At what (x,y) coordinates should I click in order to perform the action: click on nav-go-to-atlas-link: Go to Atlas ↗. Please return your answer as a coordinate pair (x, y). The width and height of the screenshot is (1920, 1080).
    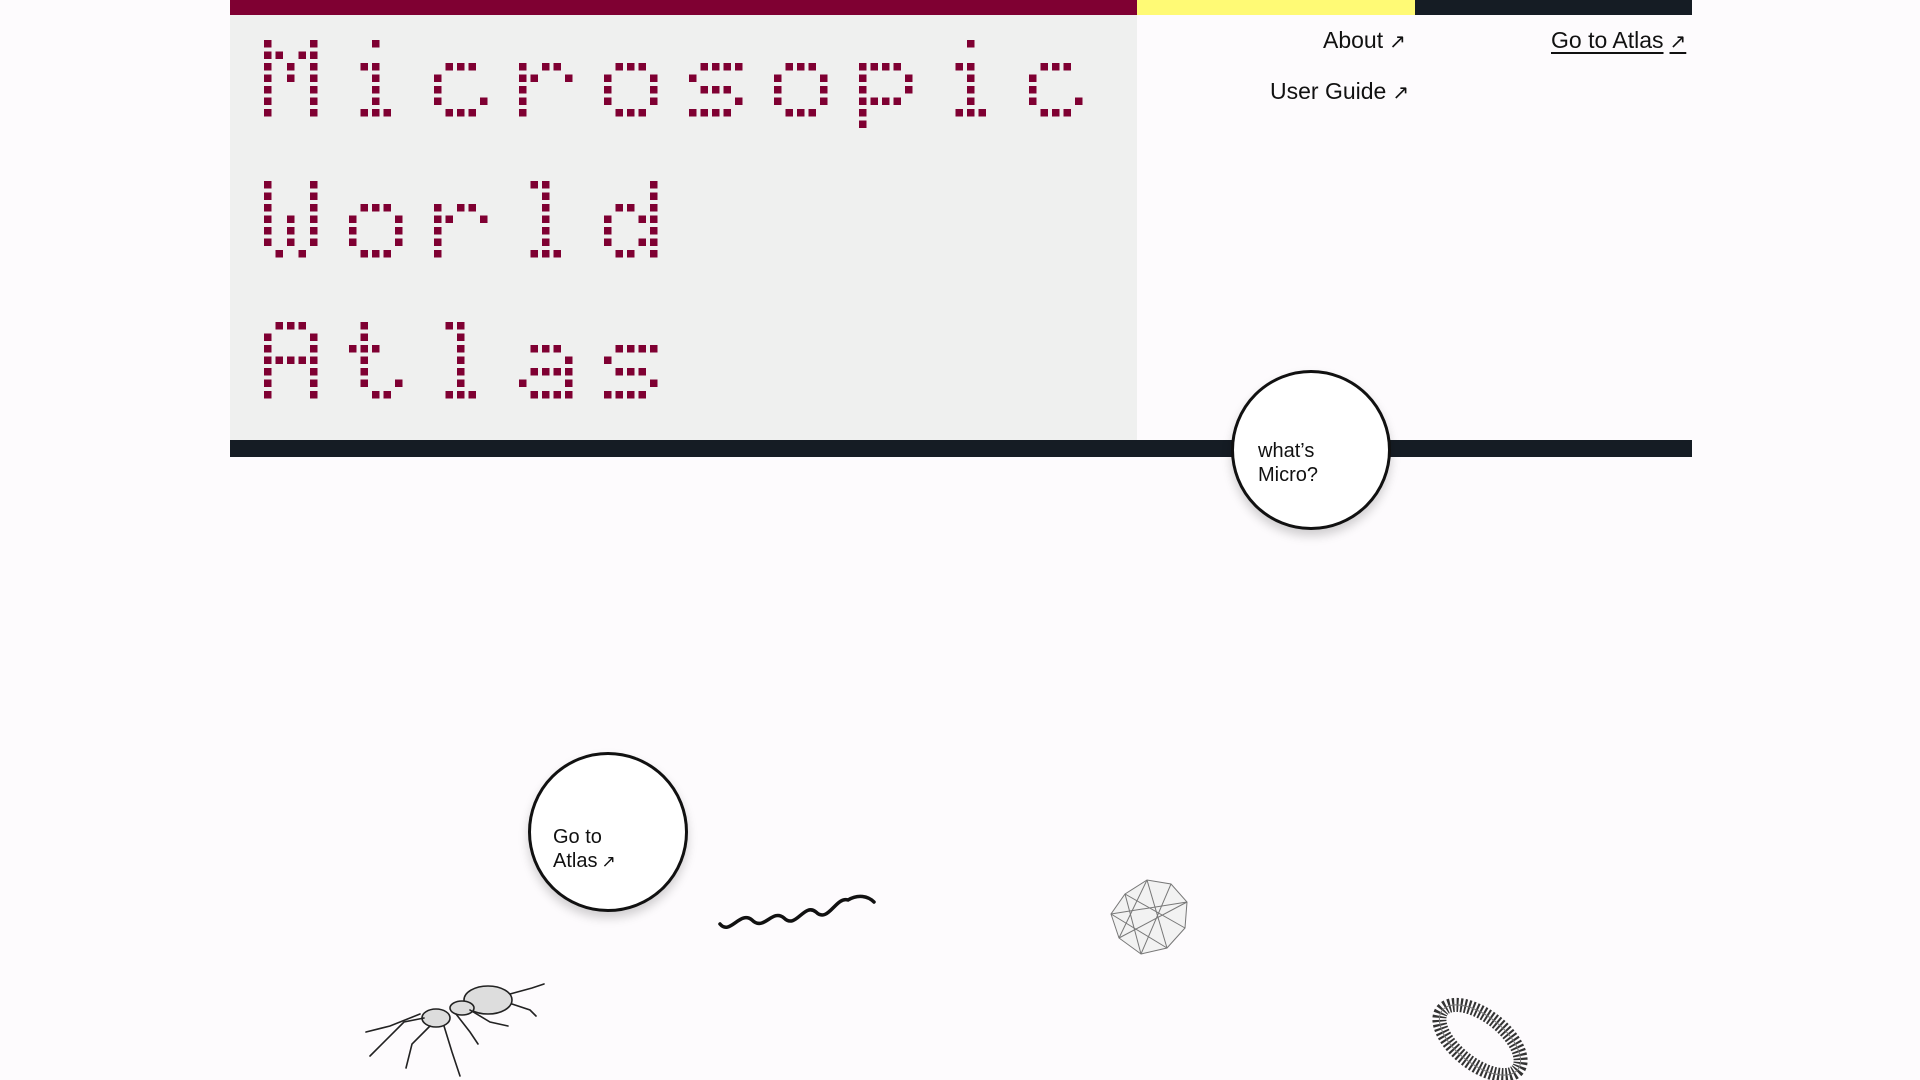
    Looking at the image, I should click on (1619, 41).